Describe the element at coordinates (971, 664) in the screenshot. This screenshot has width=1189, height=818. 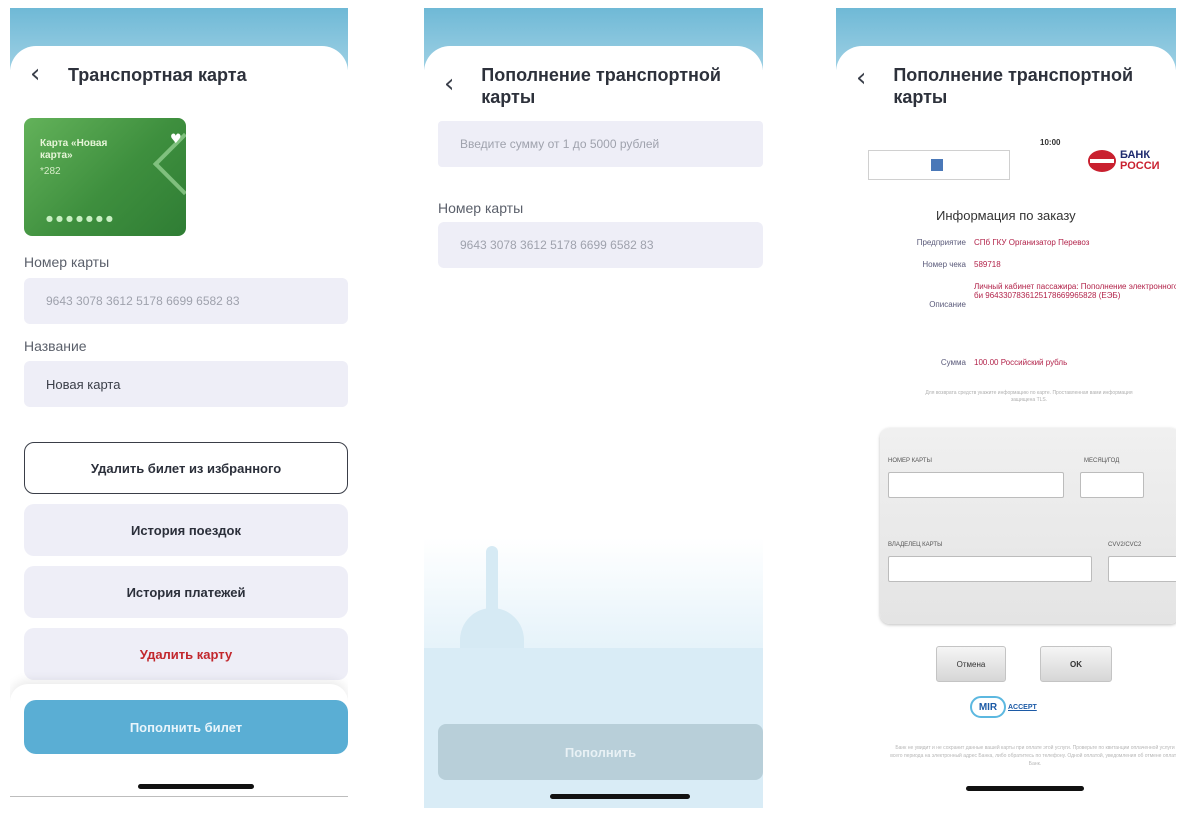
I see `cancel-button: Отмена` at that location.